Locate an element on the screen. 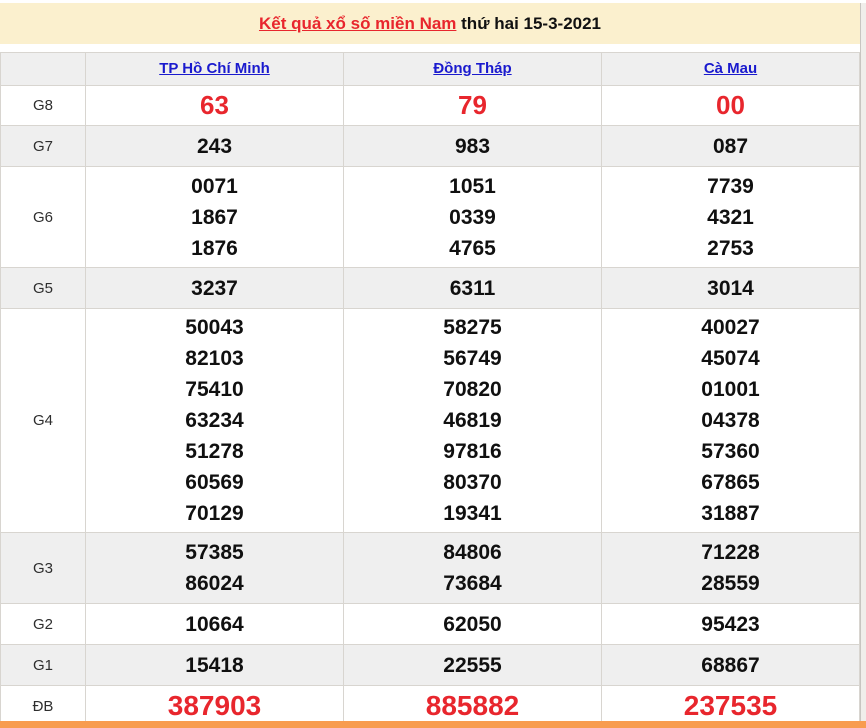  result-cell: 983 is located at coordinates (472, 146).